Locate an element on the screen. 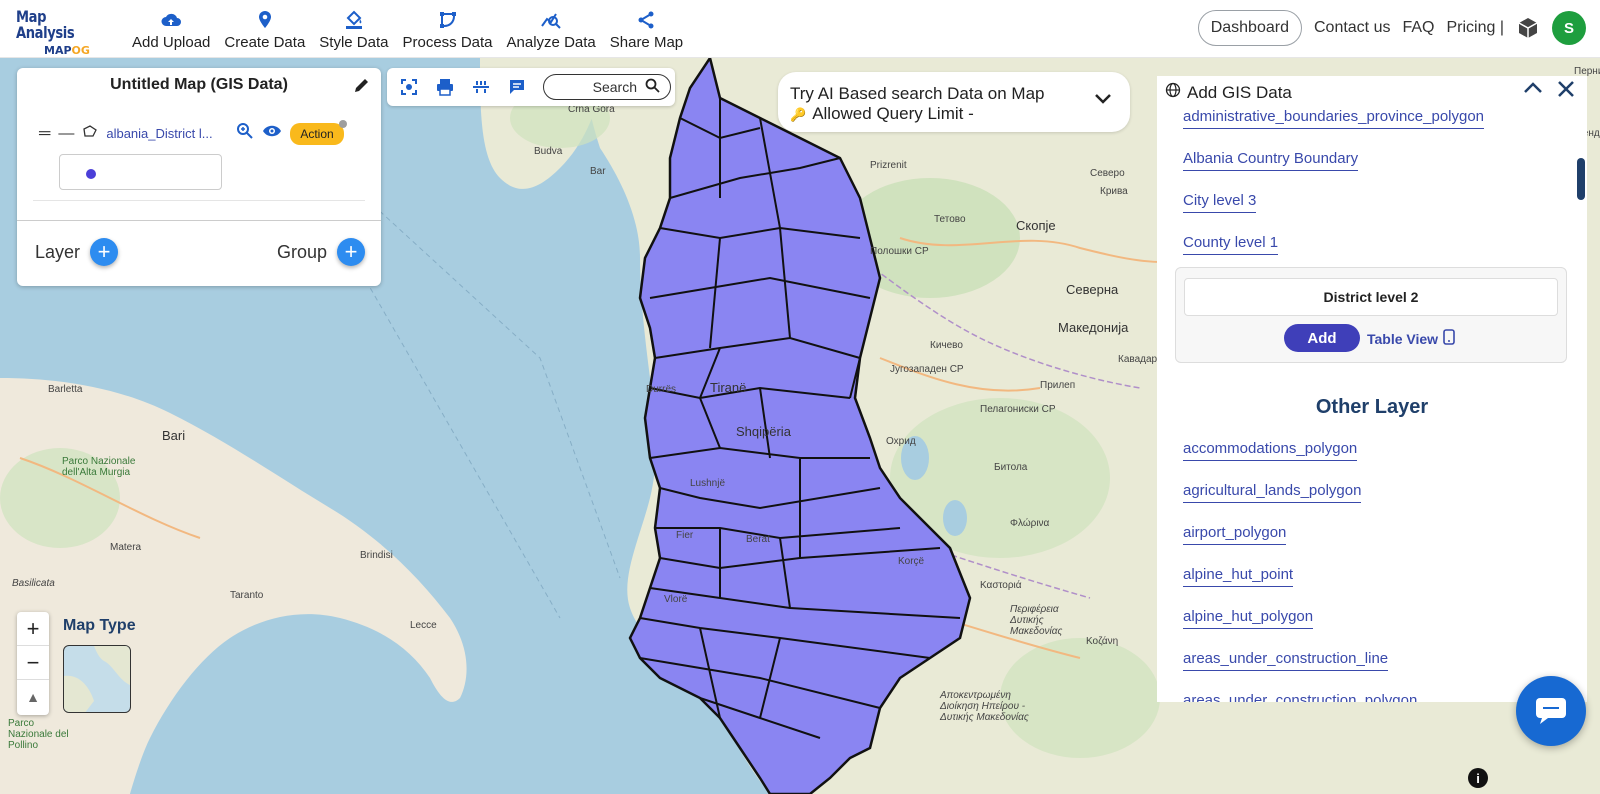 This screenshot has height=794, width=1600. gis-layer-link: alpine_hut_point is located at coordinates (1238, 576).